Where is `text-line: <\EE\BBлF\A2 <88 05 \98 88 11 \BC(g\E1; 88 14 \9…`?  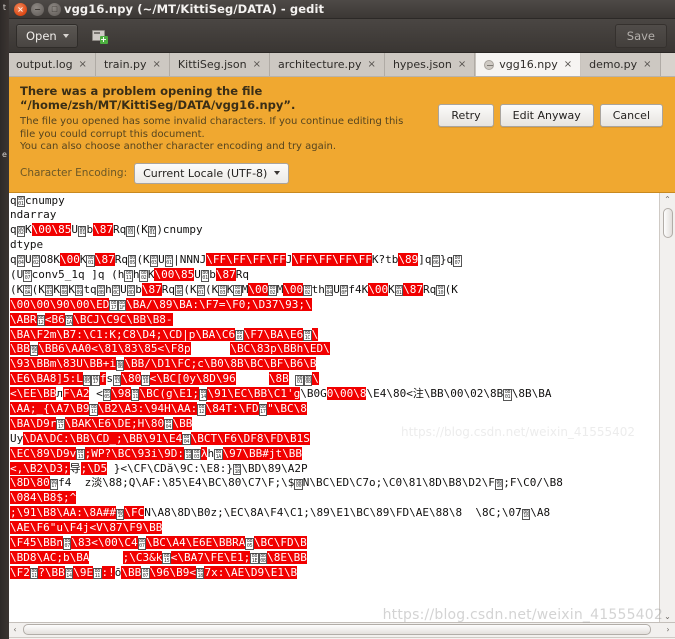 text-line: <\EE\BBлF\A2 <88 05 \98 88 11 \BC(g\E1; 88 14 \9… is located at coordinates (333, 394).